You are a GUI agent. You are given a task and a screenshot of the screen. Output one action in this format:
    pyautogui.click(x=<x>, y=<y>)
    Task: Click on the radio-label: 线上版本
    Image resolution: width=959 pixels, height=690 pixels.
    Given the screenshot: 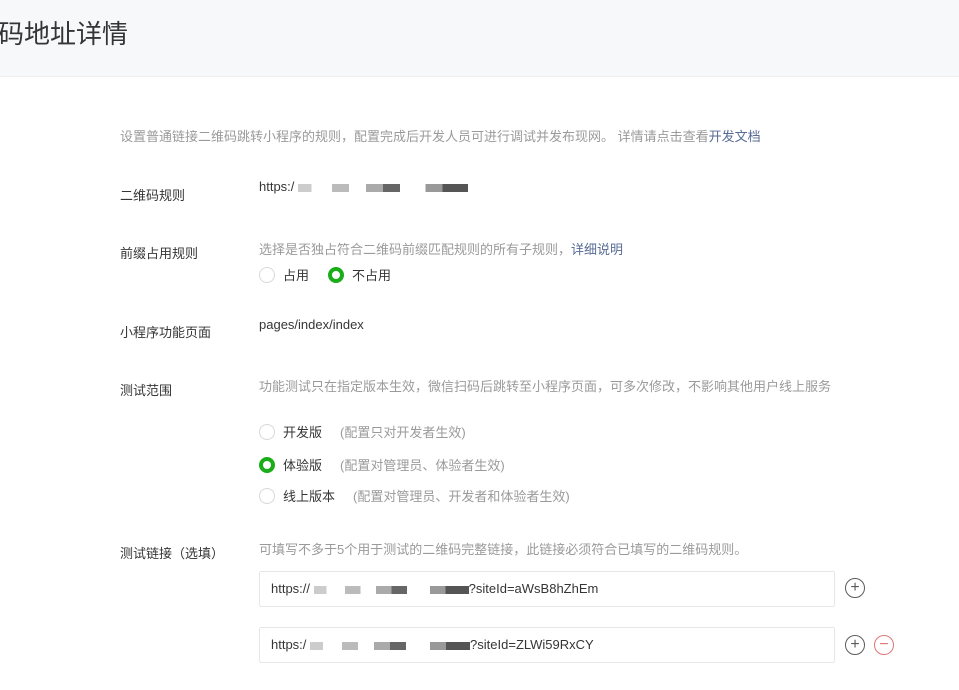 What is the action you would take?
    pyautogui.click(x=309, y=496)
    